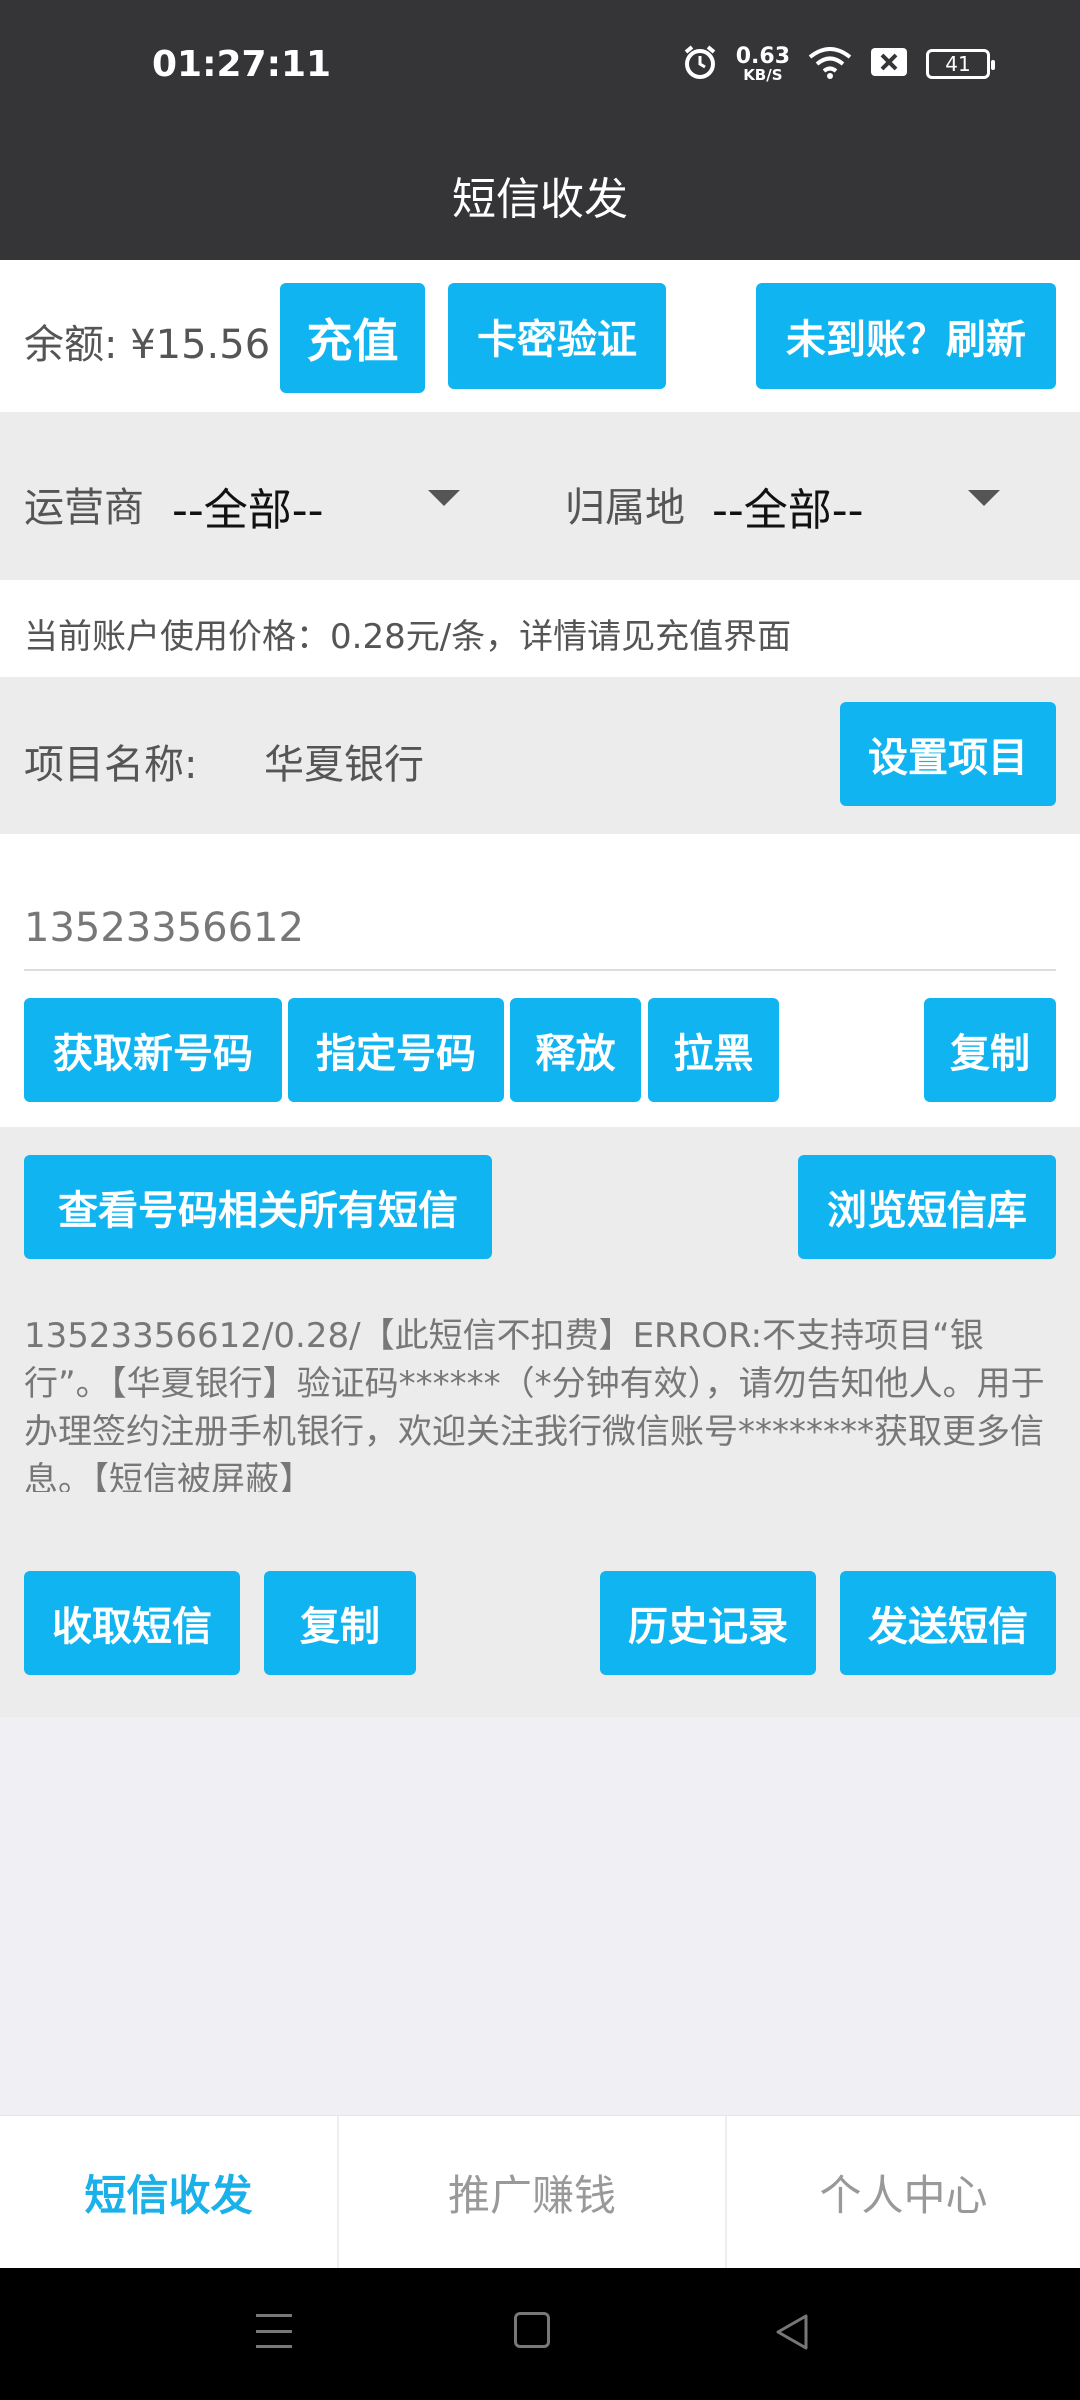 Image resolution: width=1080 pixels, height=2400 pixels. What do you see at coordinates (762, 56) in the screenshot?
I see `network-speed-value: 0.63` at bounding box center [762, 56].